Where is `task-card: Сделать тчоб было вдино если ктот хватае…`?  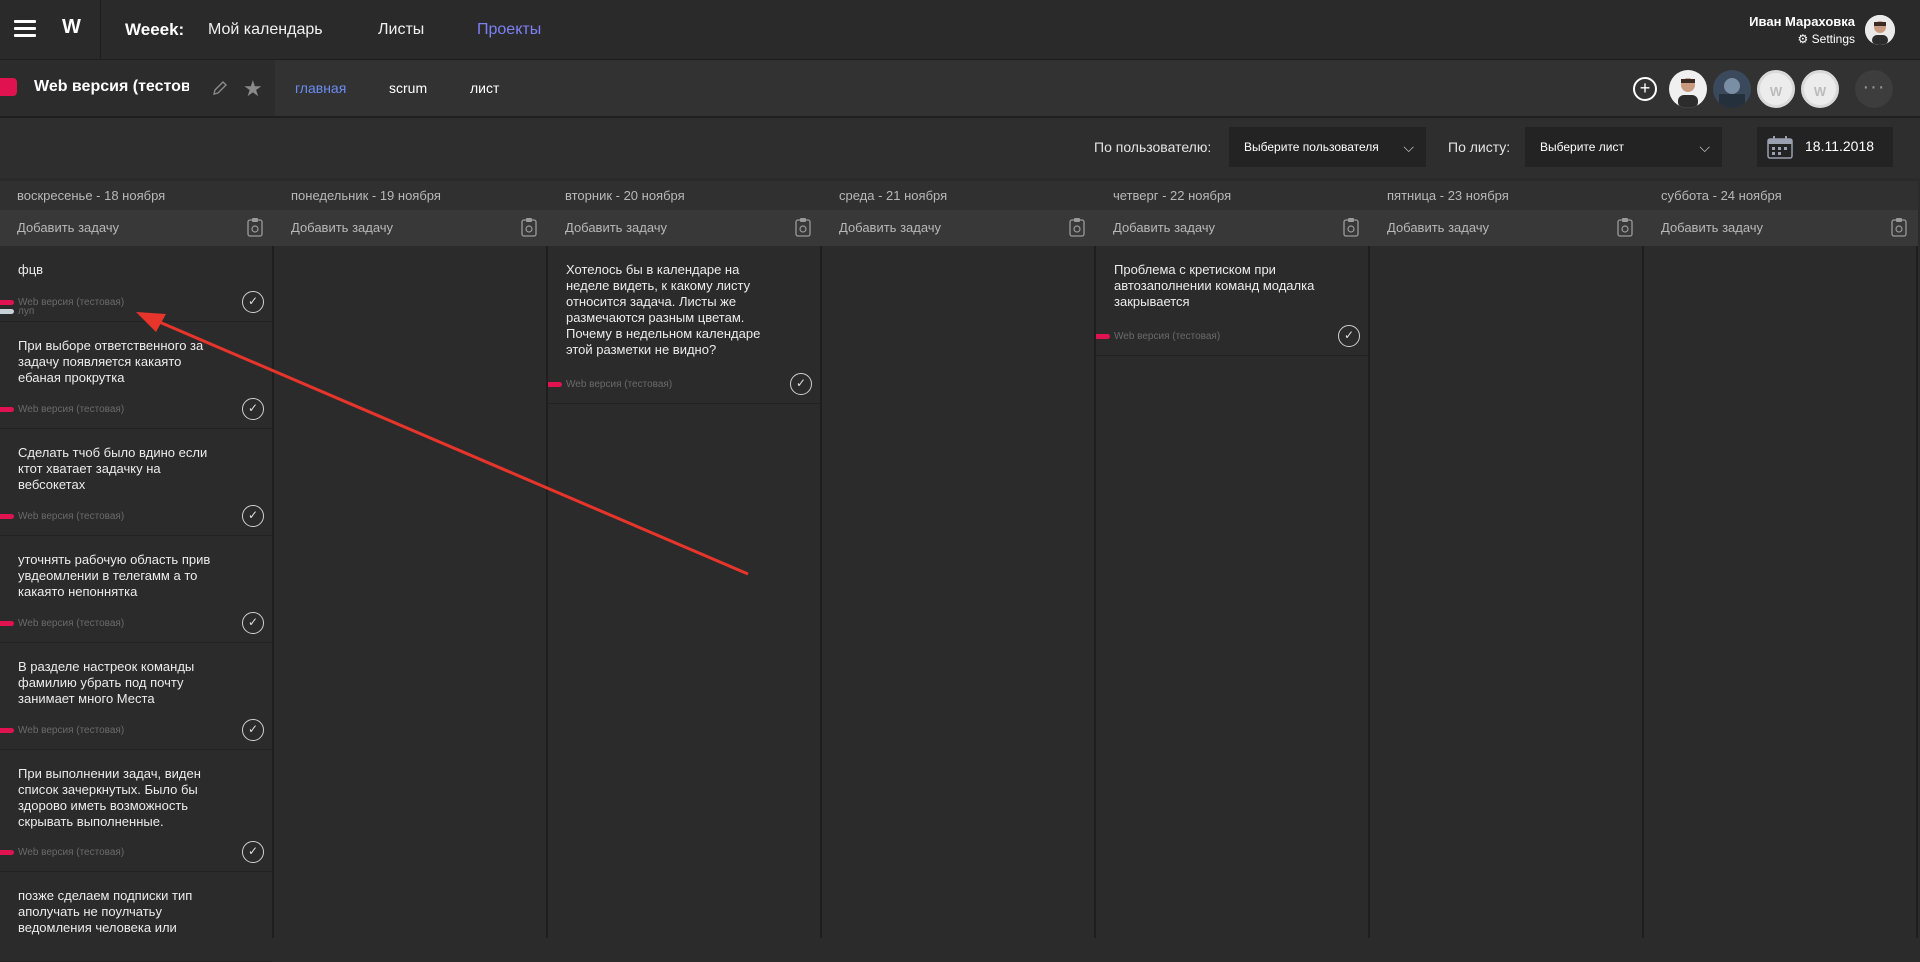 task-card: Сделать тчоб было вдино если ктот хватае… is located at coordinates (136, 482).